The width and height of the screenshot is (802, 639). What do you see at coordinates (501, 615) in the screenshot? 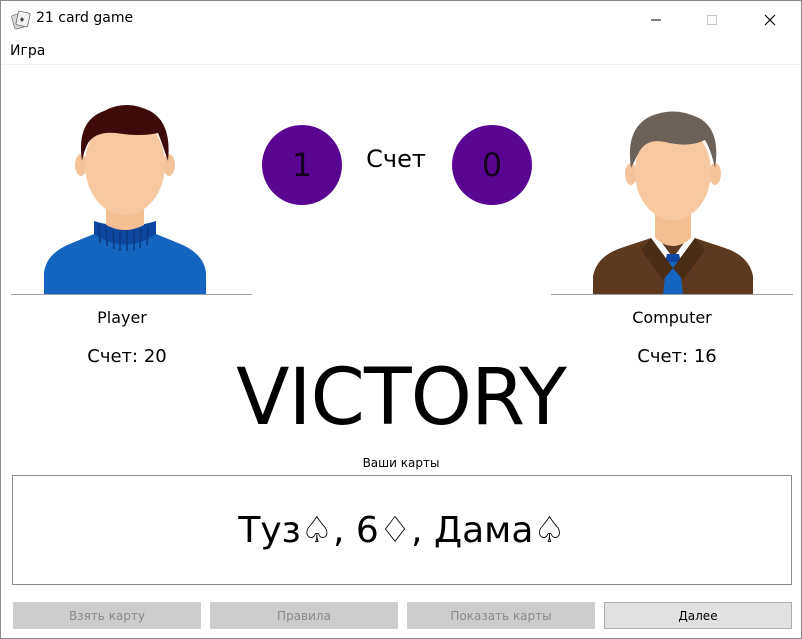
I see `show-cards-button: Показать карты` at bounding box center [501, 615].